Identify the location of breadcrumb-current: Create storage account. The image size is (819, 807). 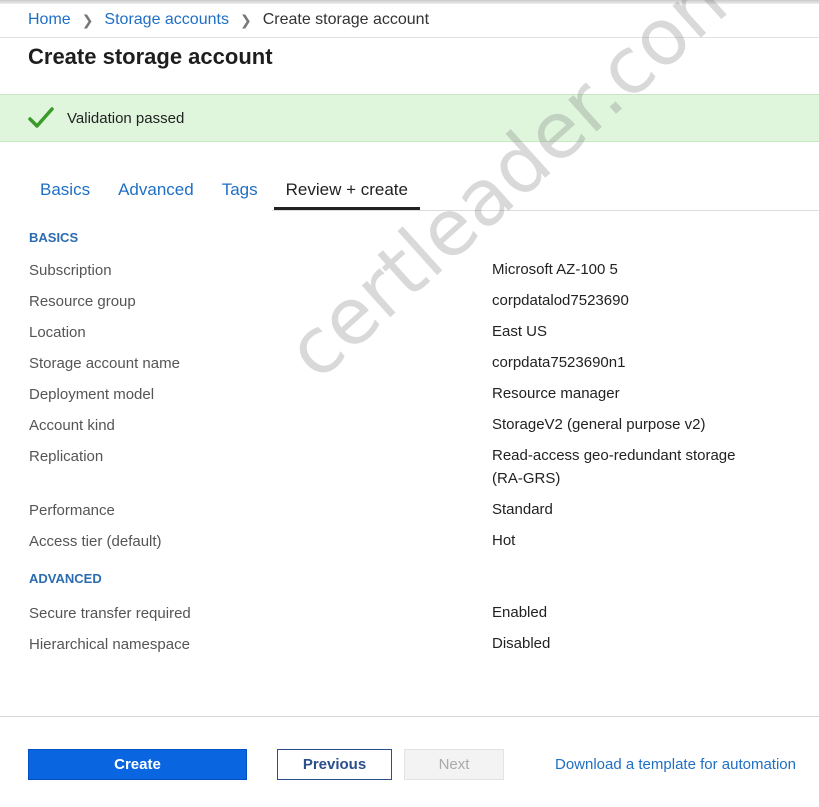
(346, 19).